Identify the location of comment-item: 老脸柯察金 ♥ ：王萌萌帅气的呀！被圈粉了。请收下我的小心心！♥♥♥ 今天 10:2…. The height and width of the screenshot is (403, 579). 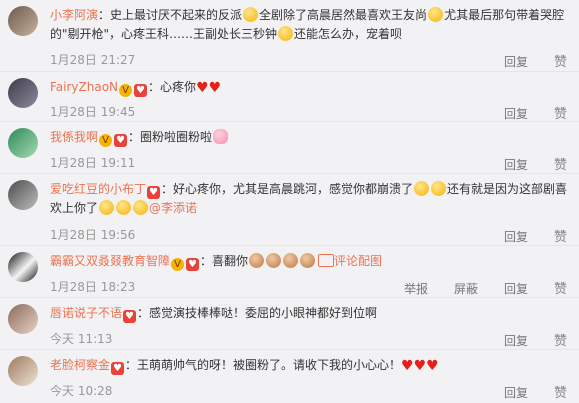
(289, 376).